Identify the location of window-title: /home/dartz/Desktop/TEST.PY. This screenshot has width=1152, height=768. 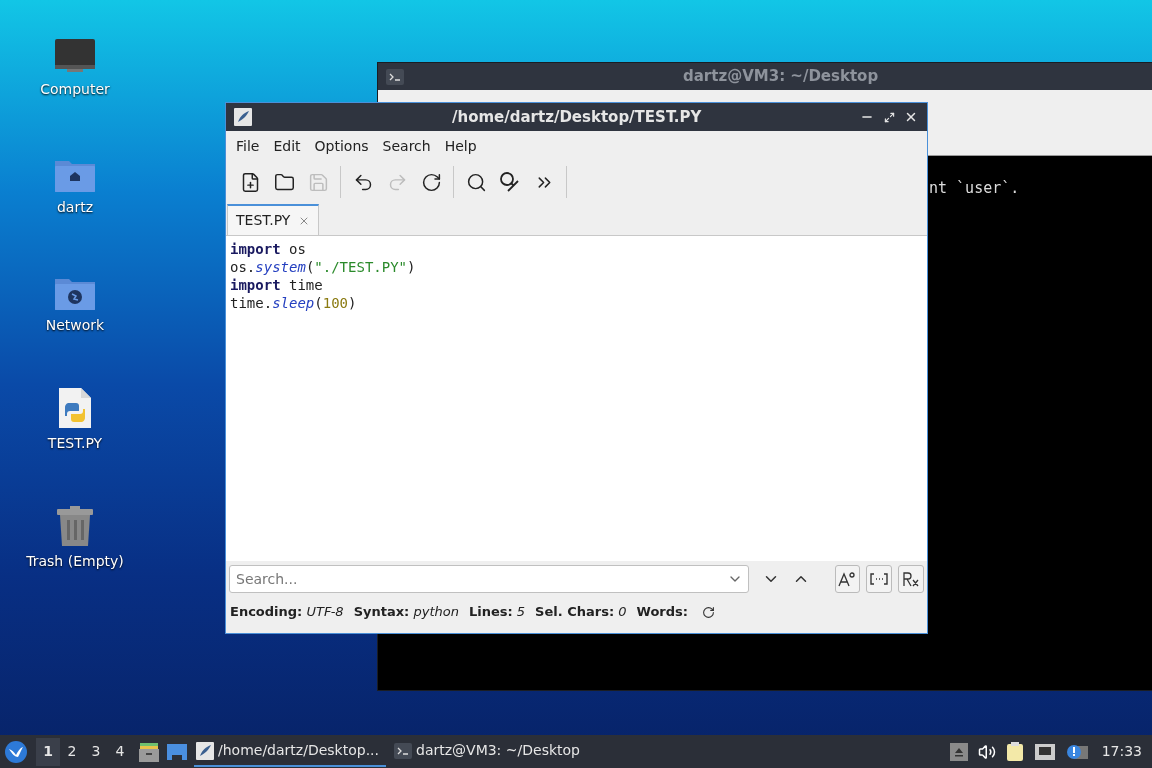
(577, 117).